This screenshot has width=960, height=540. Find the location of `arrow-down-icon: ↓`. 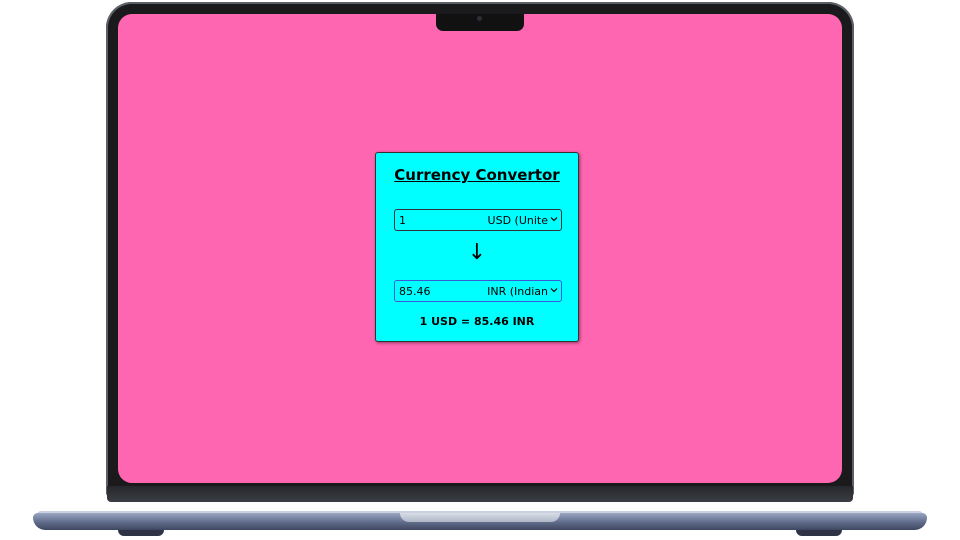

arrow-down-icon: ↓ is located at coordinates (477, 252).